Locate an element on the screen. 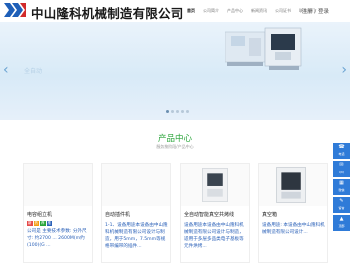 This screenshot has width=350, height=263. prev-slide-icon: ‹ is located at coordinates (6, 70).